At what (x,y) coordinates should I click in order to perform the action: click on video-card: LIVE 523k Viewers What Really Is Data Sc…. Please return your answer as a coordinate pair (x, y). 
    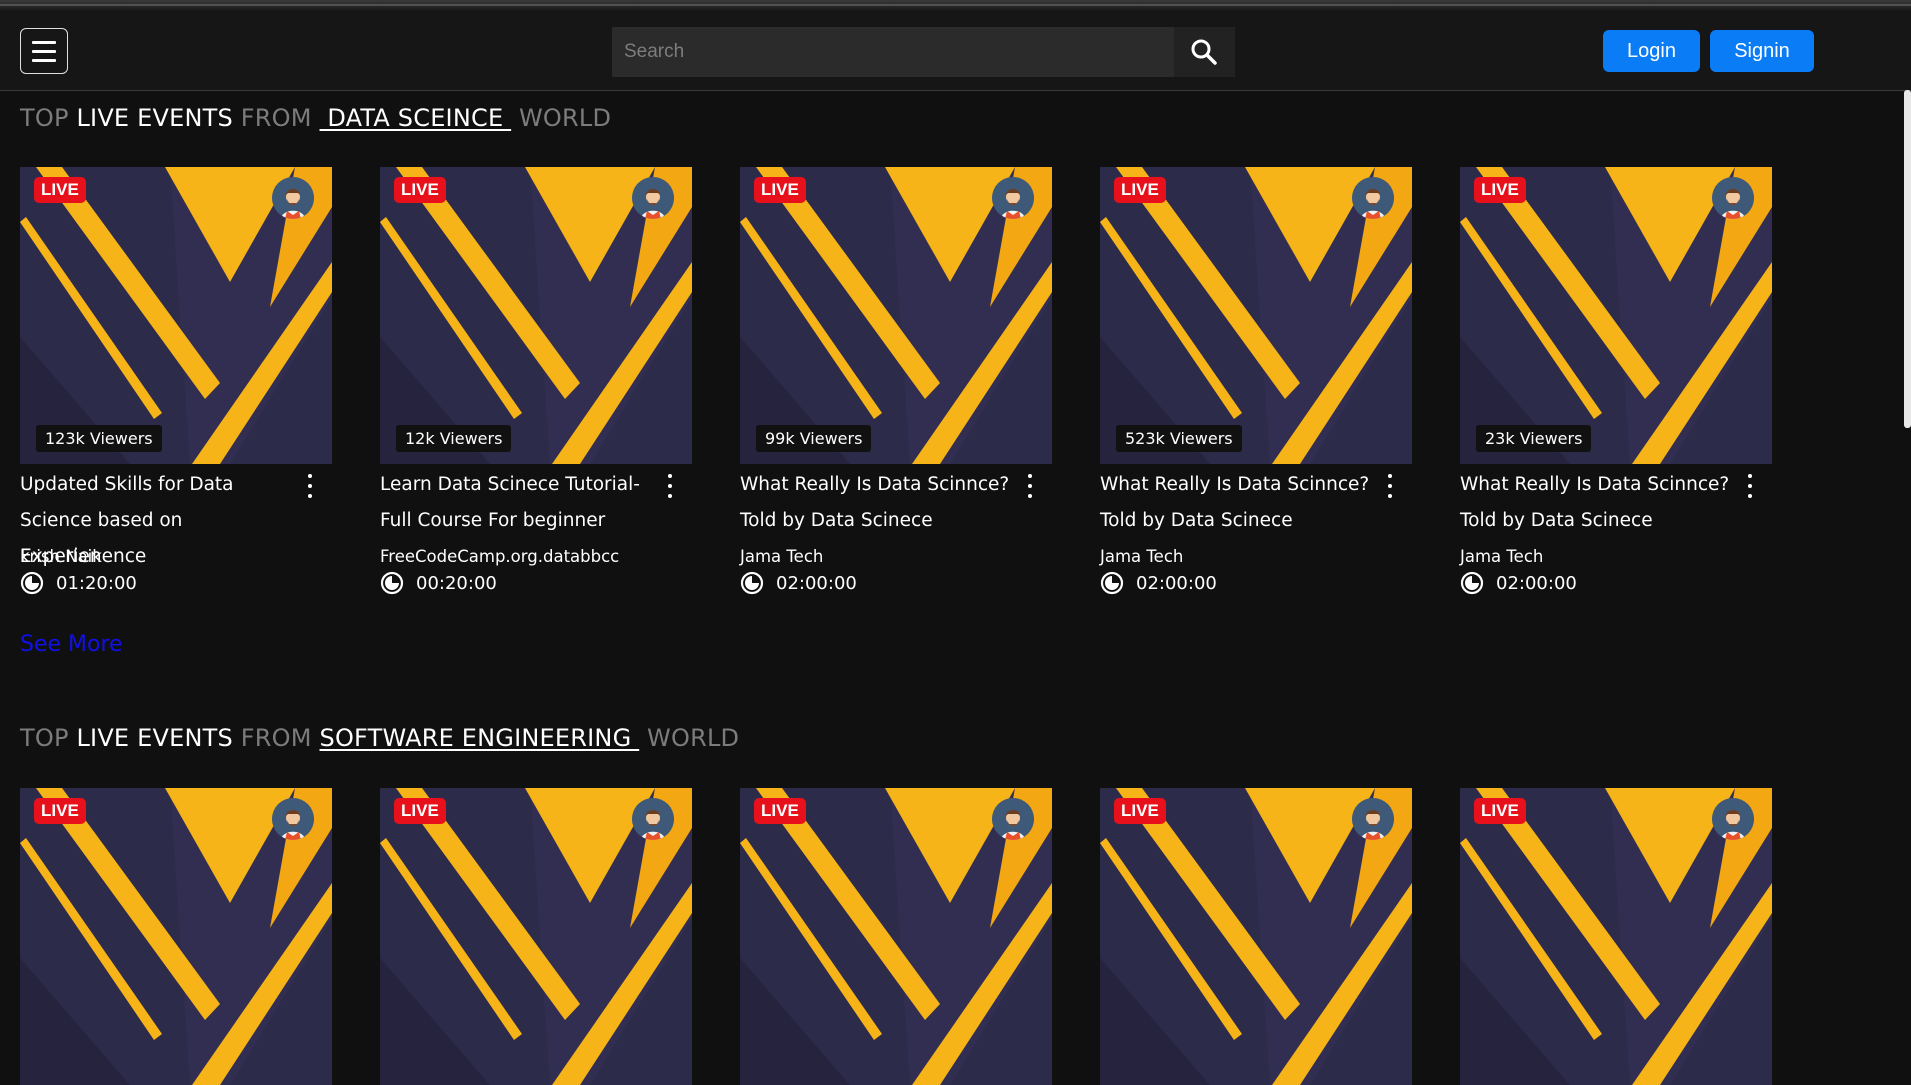
    Looking at the image, I should click on (1256, 381).